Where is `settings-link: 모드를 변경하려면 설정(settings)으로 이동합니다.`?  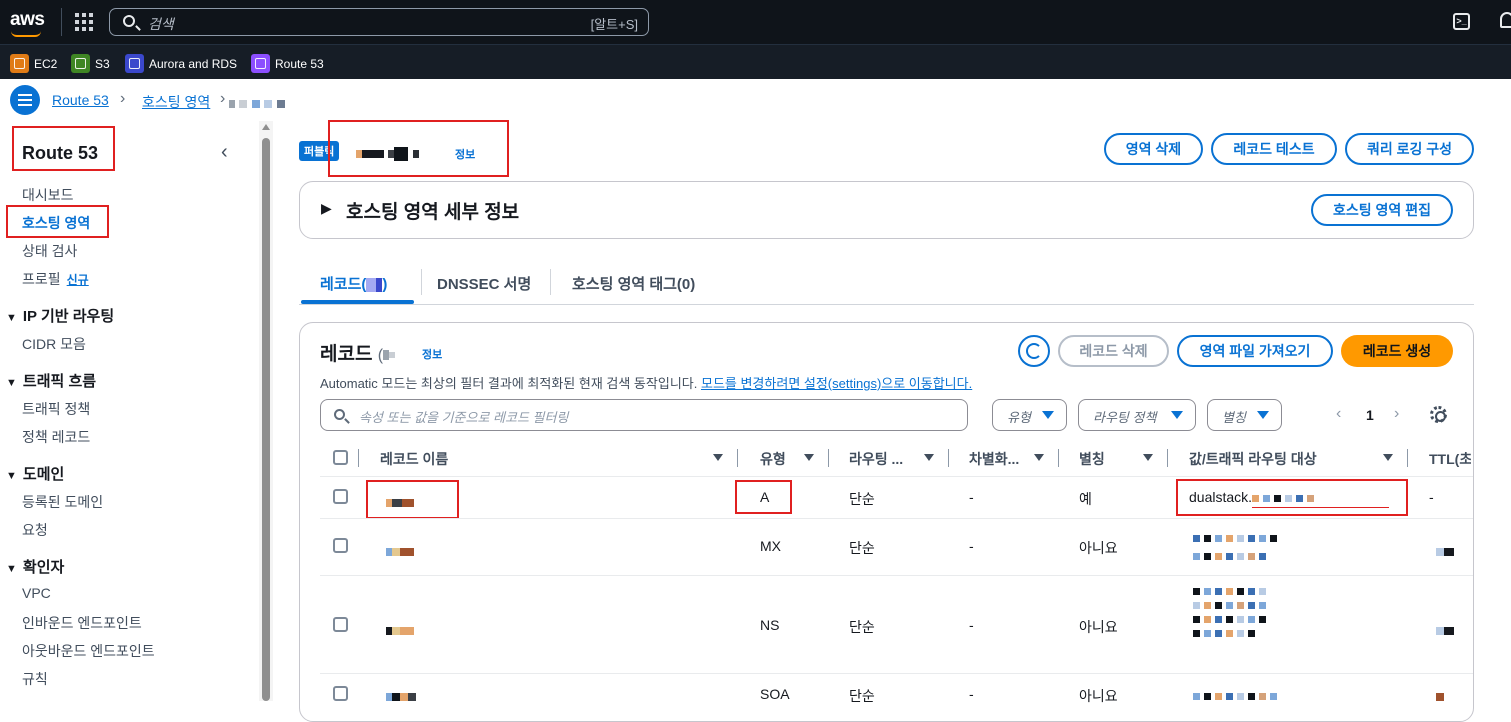 settings-link: 모드를 변경하려면 설정(settings)으로 이동합니다. is located at coordinates (836, 383).